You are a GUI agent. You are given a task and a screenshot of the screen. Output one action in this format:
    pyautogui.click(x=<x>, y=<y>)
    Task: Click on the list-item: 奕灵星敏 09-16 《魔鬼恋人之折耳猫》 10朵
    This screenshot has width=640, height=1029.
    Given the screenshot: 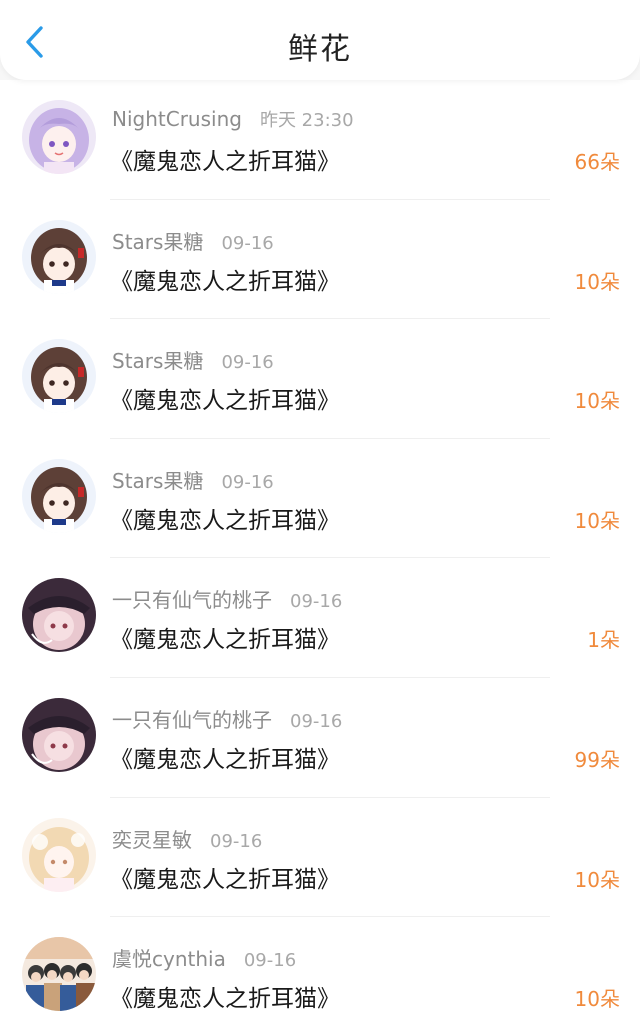 What is the action you would take?
    pyautogui.click(x=320, y=857)
    